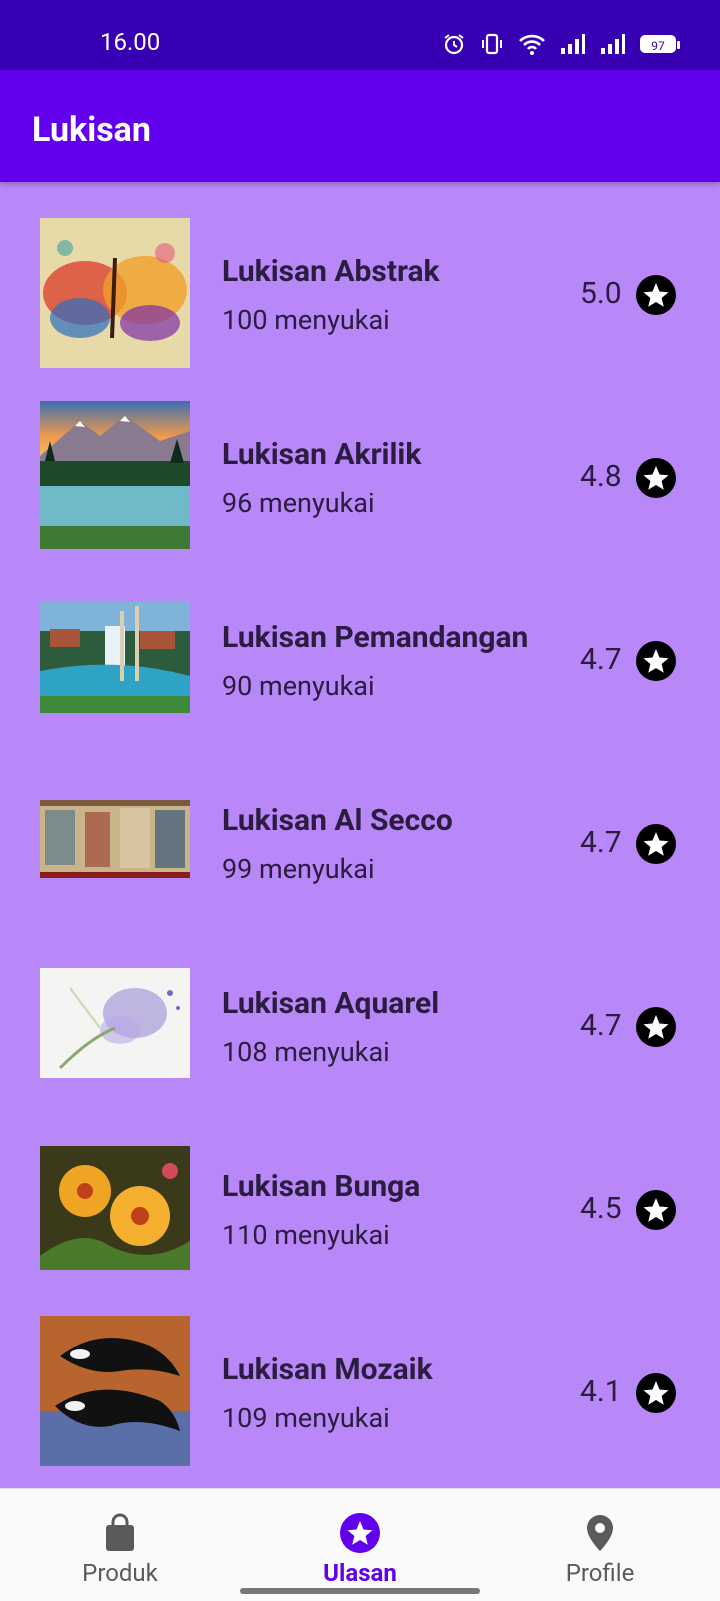  Describe the element at coordinates (306, 1052) in the screenshot. I see `item-likes: 108 menyukai` at that location.